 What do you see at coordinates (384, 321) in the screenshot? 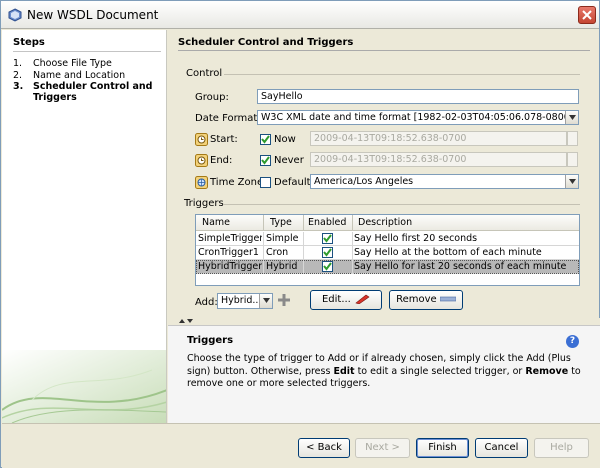
I see `panel-splitter` at bounding box center [384, 321].